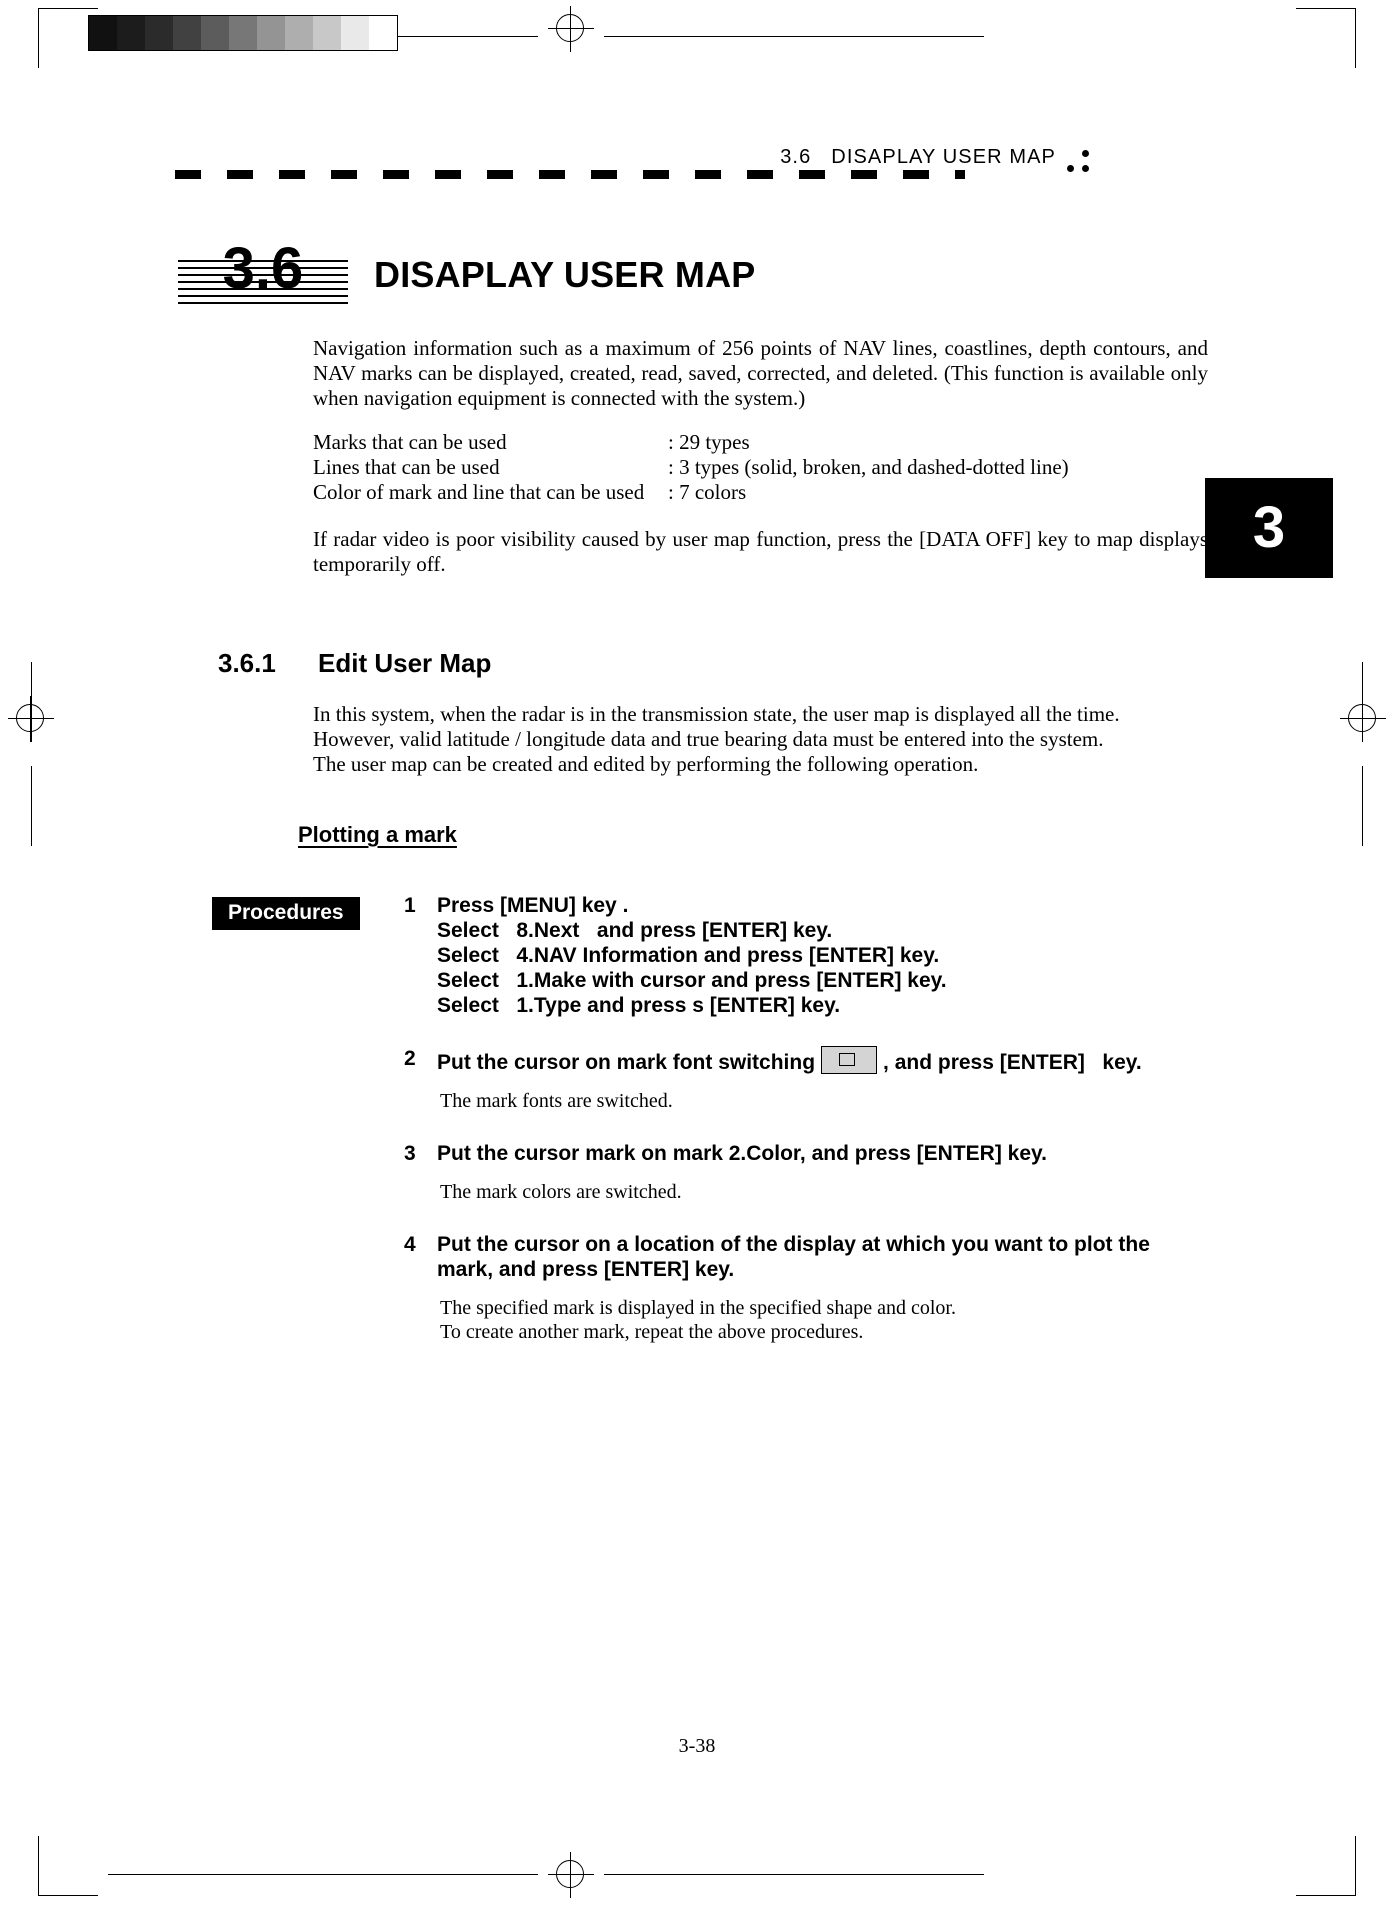 Image resolution: width=1394 pixels, height=1908 pixels. What do you see at coordinates (405, 663) in the screenshot?
I see `subsection-title: Edit User Map` at bounding box center [405, 663].